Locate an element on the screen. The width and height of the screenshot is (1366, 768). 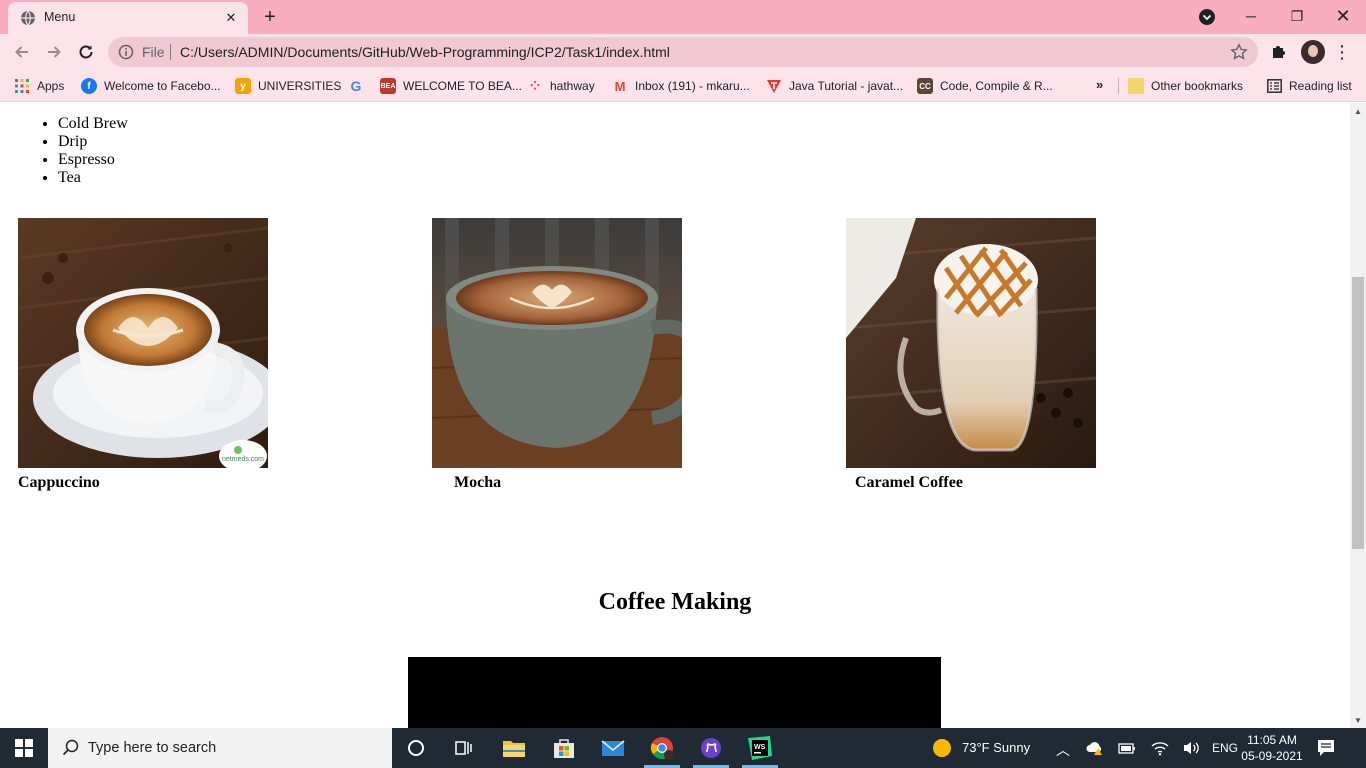
clock-time: 11:05 AM is located at coordinates (1272, 740).